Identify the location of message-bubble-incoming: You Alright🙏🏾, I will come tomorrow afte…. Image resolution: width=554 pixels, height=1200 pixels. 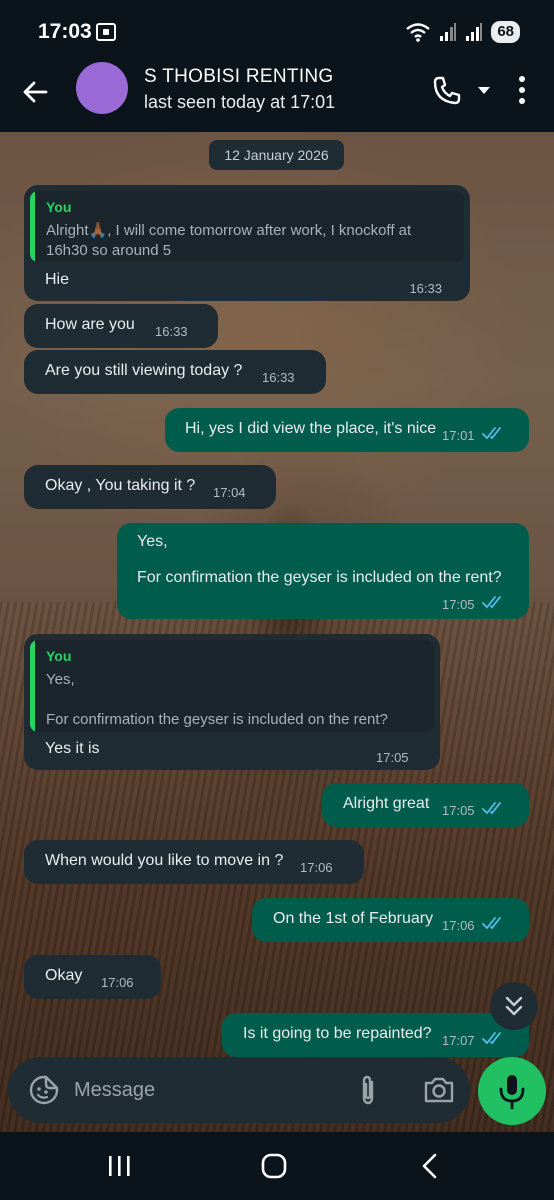
(247, 243).